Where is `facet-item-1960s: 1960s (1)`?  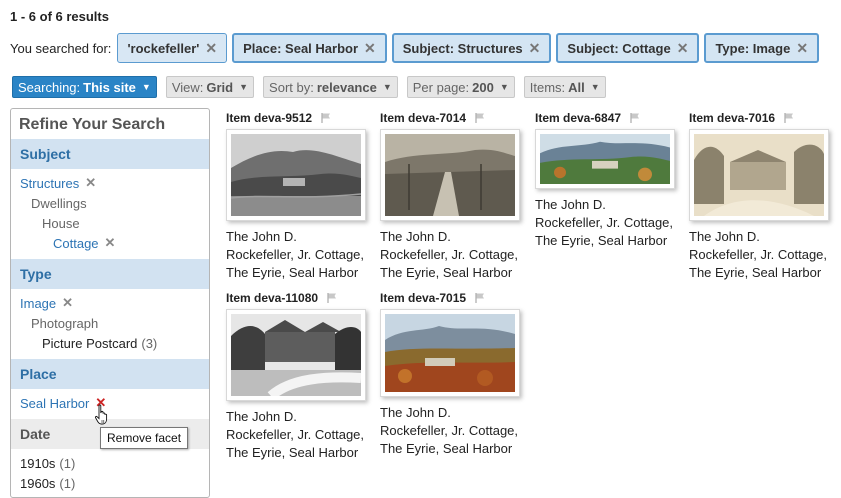 facet-item-1960s: 1960s (1) is located at coordinates (110, 483).